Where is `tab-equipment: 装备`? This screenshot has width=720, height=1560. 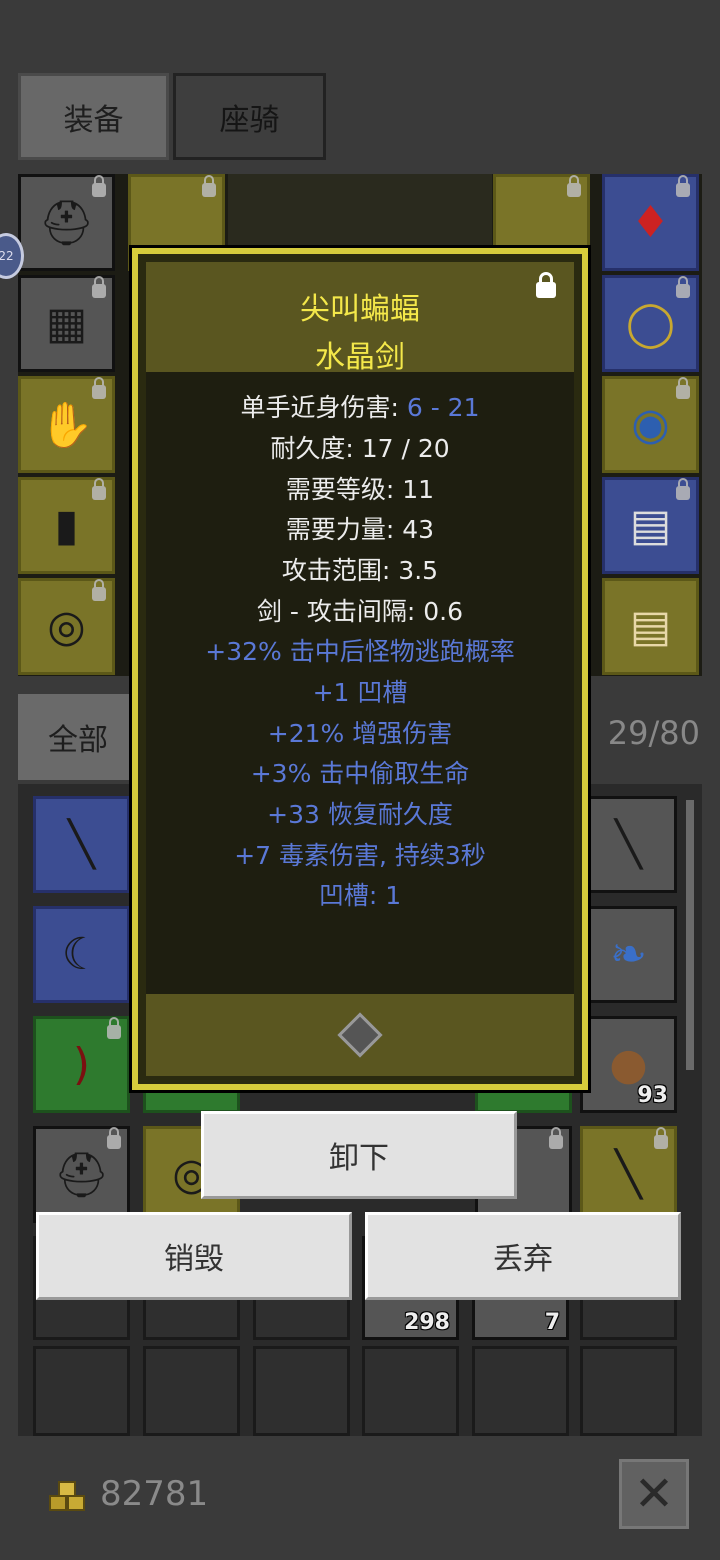 tab-equipment: 装备 is located at coordinates (93, 116).